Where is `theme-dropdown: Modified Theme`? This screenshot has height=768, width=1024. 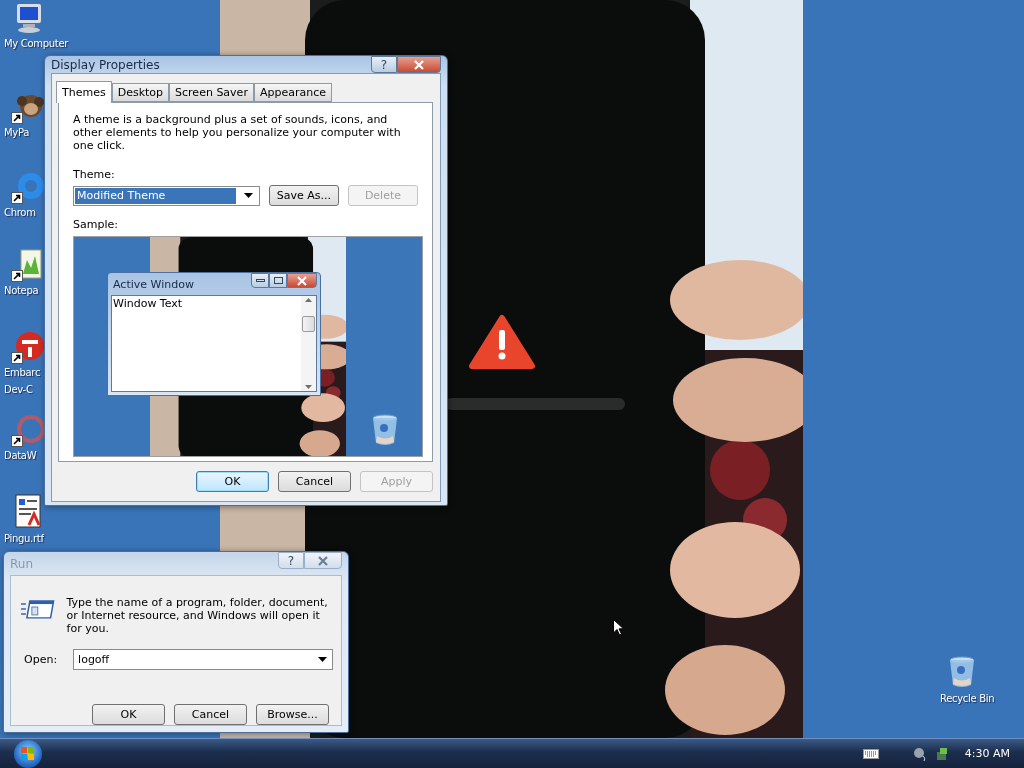 theme-dropdown: Modified Theme is located at coordinates (166, 195).